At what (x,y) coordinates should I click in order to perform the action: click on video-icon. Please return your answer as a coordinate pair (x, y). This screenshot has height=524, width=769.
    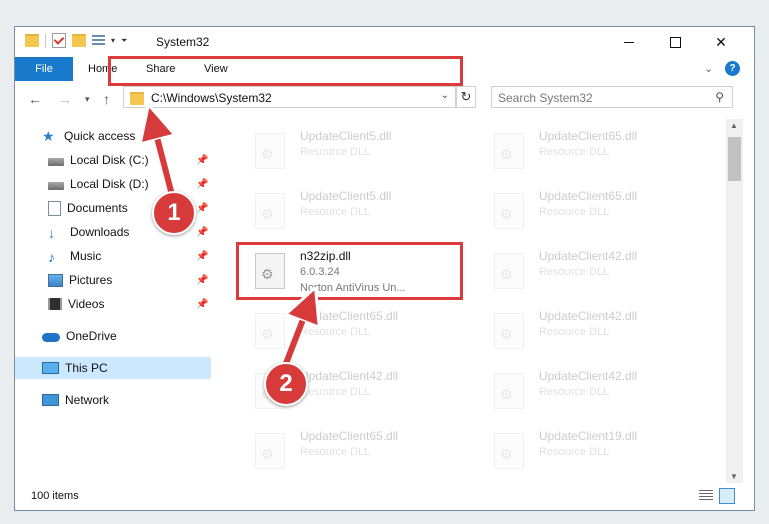
    Looking at the image, I should click on (55, 304).